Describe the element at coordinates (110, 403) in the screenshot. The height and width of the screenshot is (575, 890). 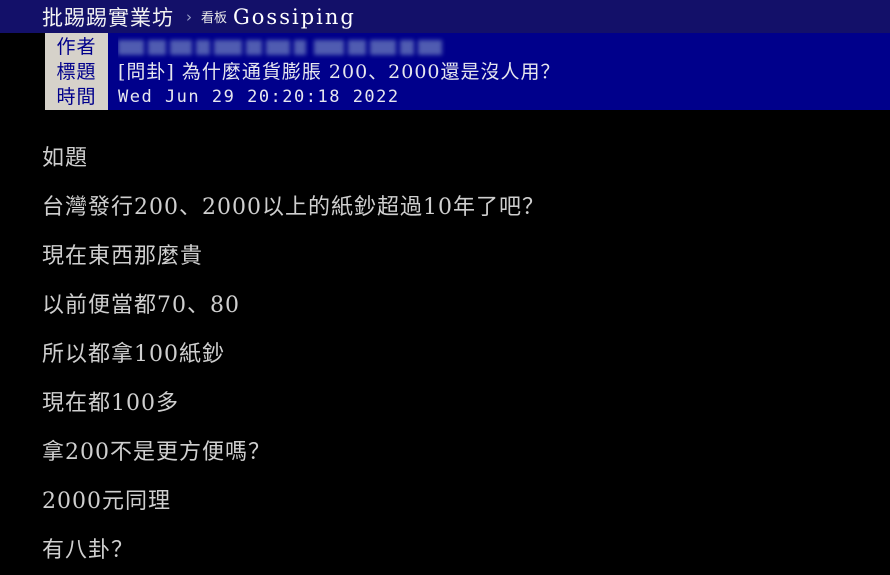
I see `article-paragraph: 現在都100多` at that location.